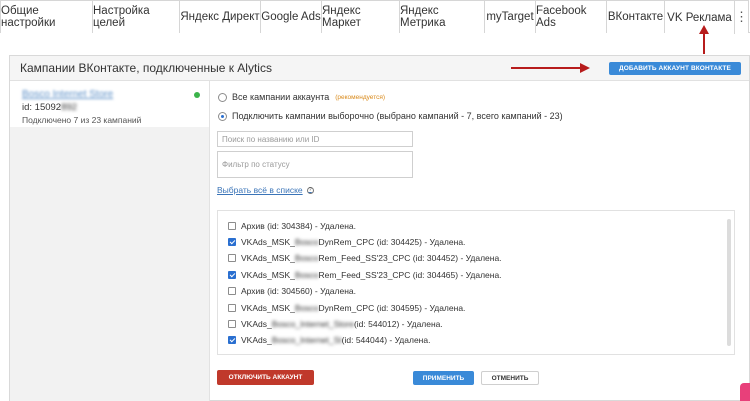 The image size is (750, 401). I want to click on account-name: Bosco Internet Store, so click(109, 94).